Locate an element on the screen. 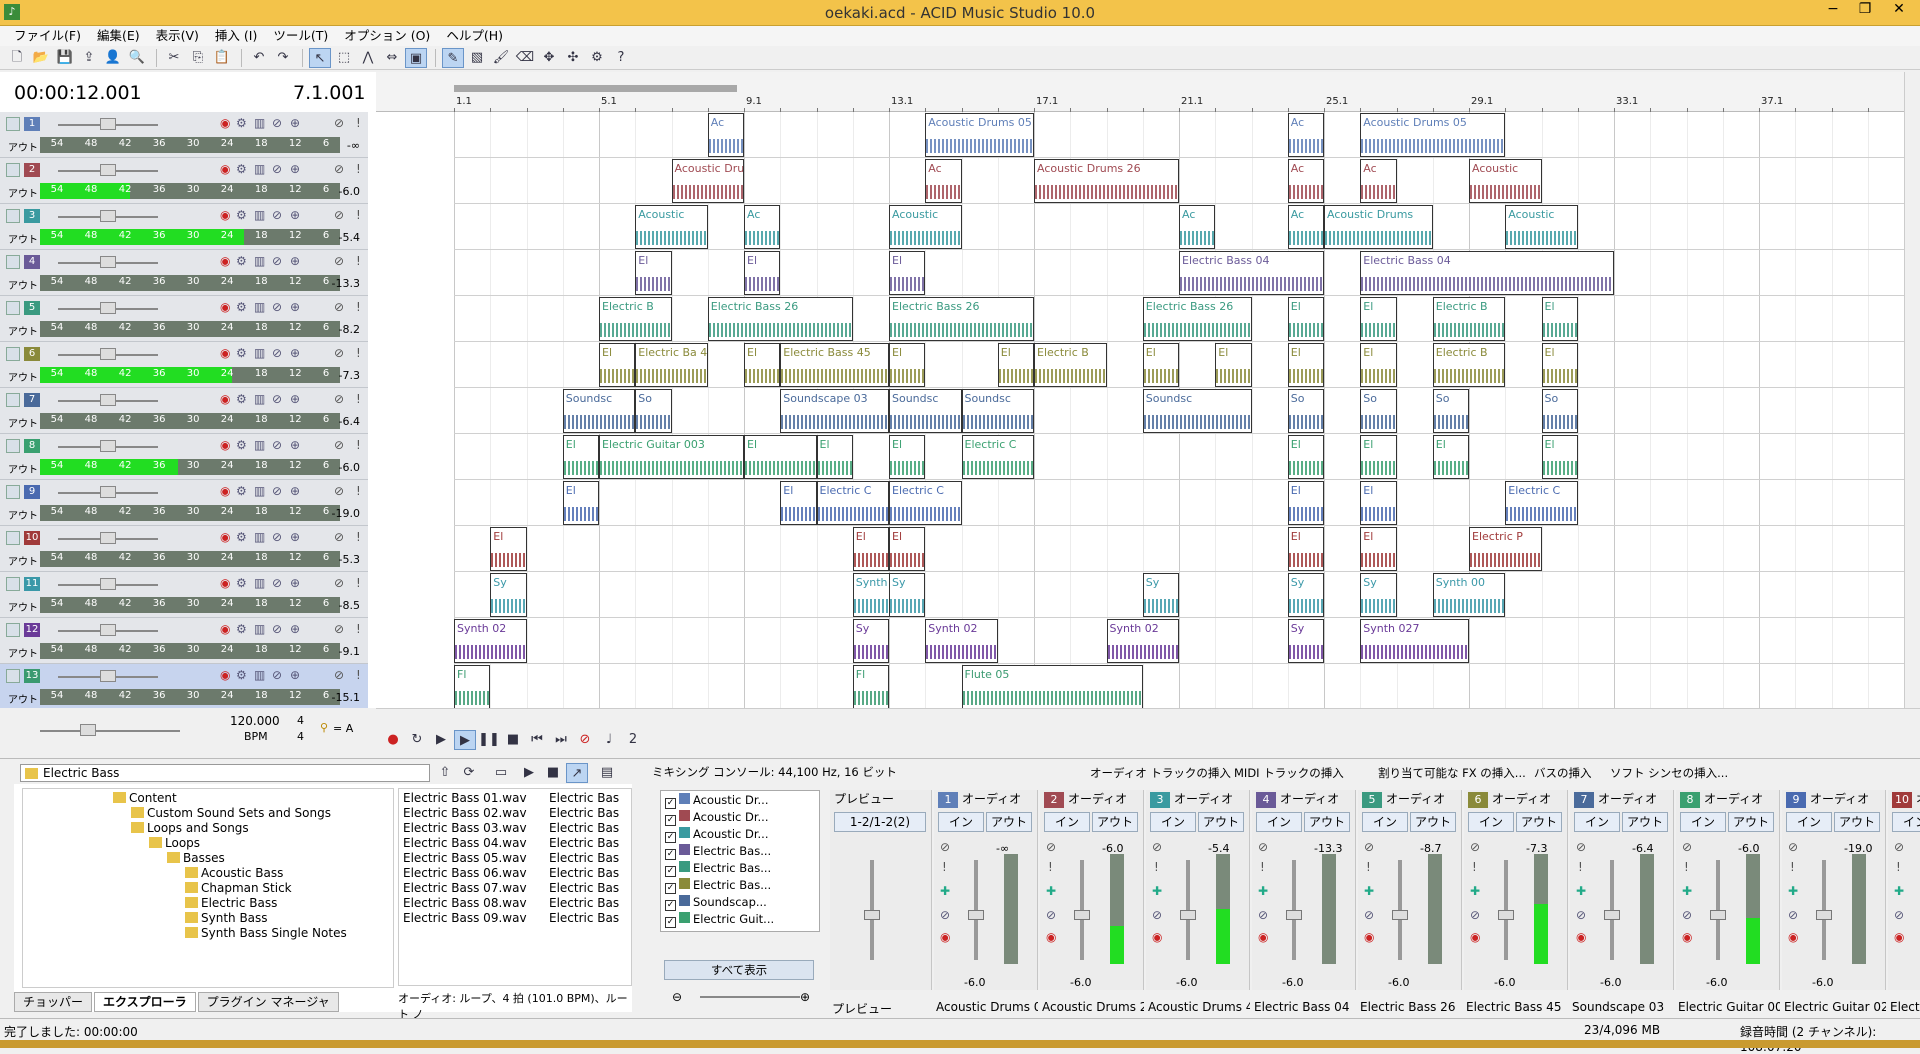 The width and height of the screenshot is (1920, 1054). audio-clip: Soundsc is located at coordinates (1197, 411).